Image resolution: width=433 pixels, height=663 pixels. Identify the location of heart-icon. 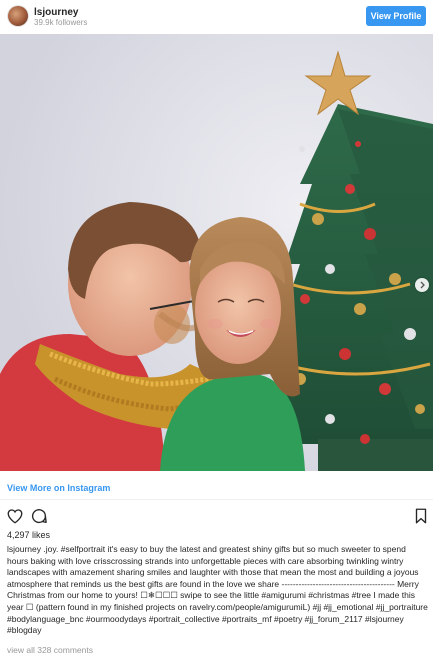
(15, 516).